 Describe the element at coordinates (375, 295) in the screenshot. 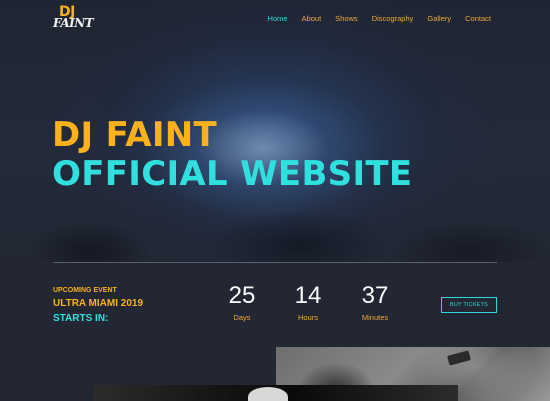

I see `countdown-minutes-value: 37` at that location.